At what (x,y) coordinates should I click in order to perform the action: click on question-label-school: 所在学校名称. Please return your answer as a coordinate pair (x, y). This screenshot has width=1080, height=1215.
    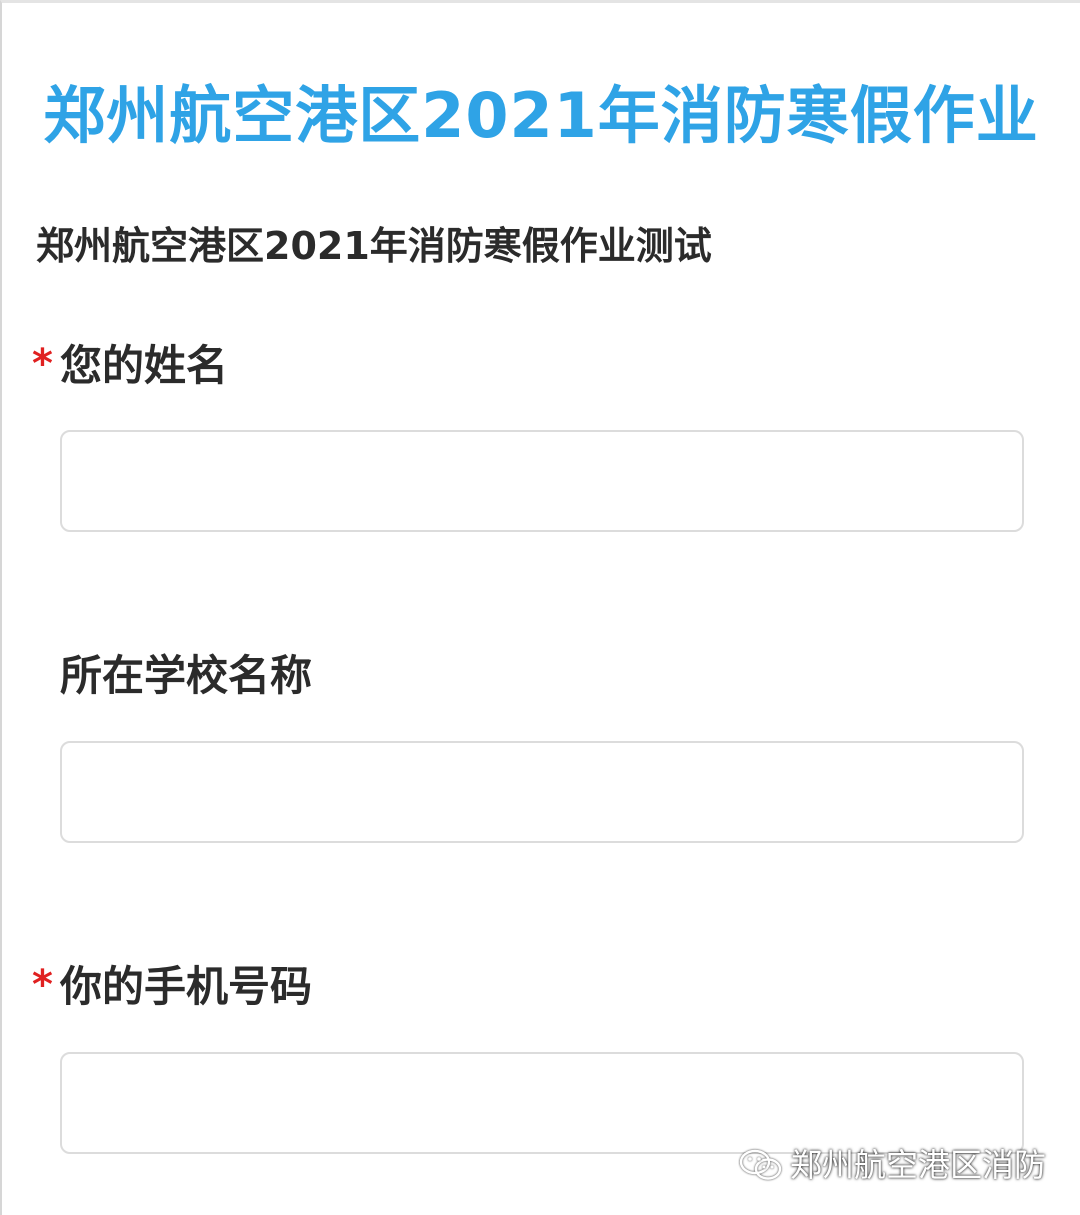
    Looking at the image, I should click on (186, 676).